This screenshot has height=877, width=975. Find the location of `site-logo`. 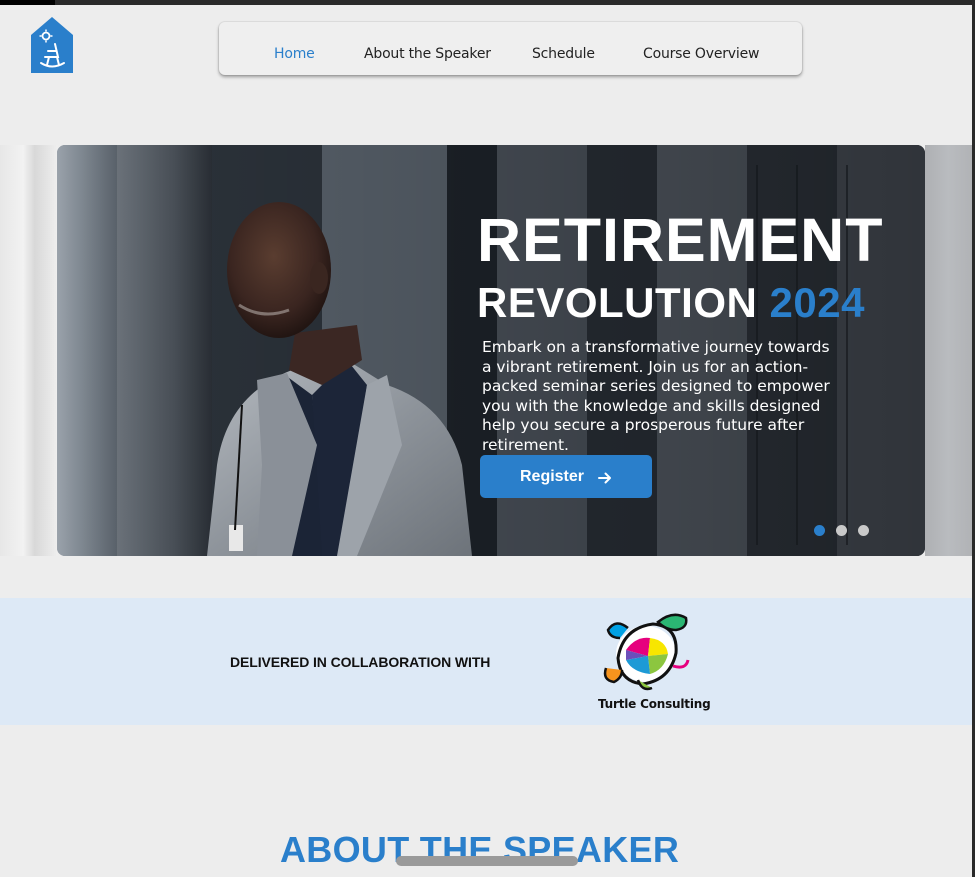

site-logo is located at coordinates (52, 45).